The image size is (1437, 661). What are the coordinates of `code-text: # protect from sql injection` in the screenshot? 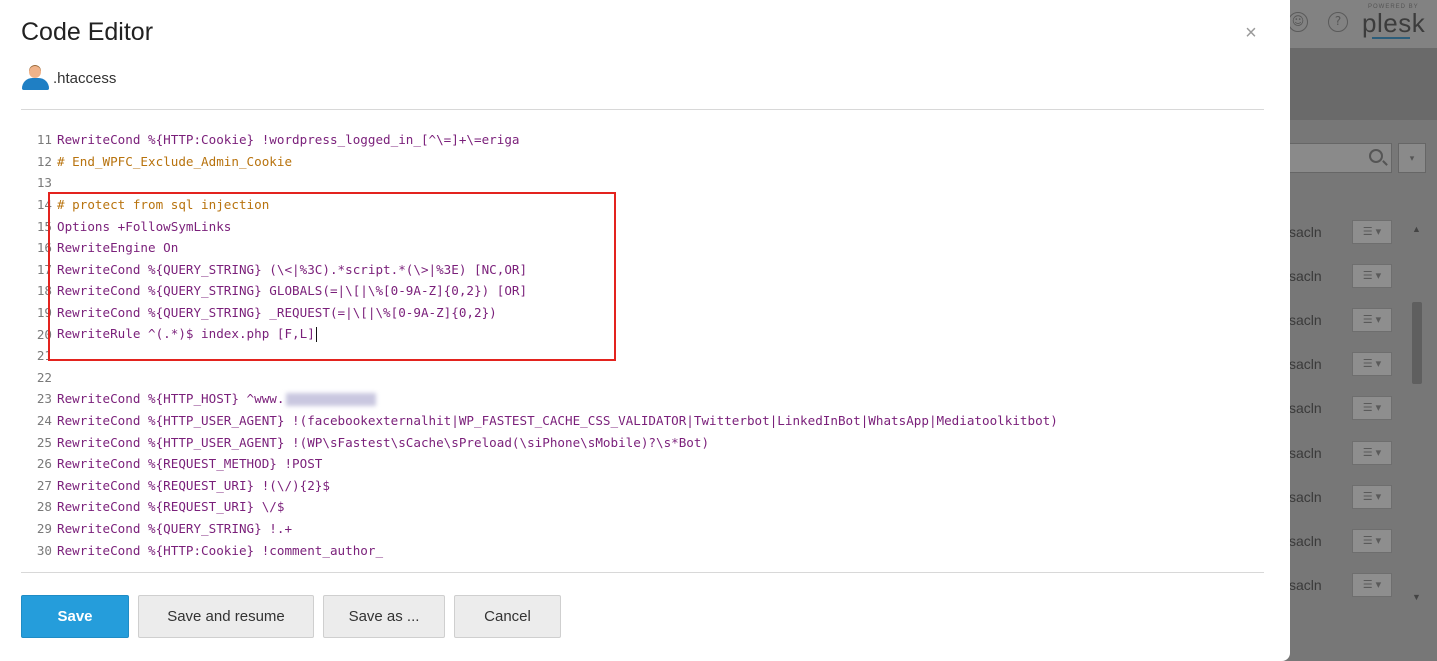 It's located at (163, 204).